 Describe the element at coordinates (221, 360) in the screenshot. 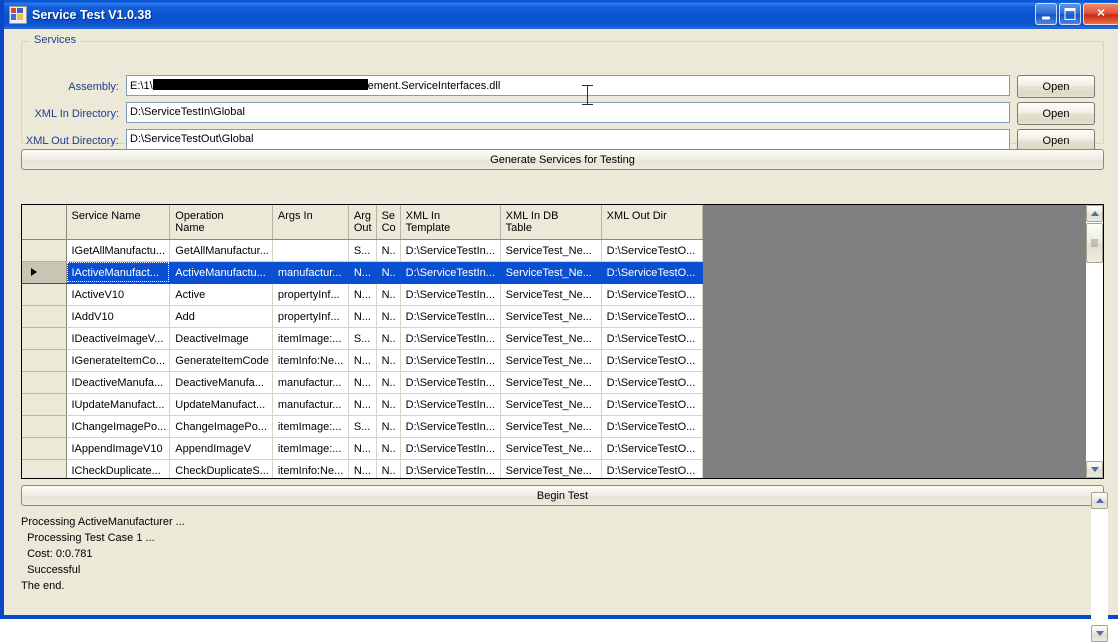

I see `table-cell: GenerateItemCode` at that location.